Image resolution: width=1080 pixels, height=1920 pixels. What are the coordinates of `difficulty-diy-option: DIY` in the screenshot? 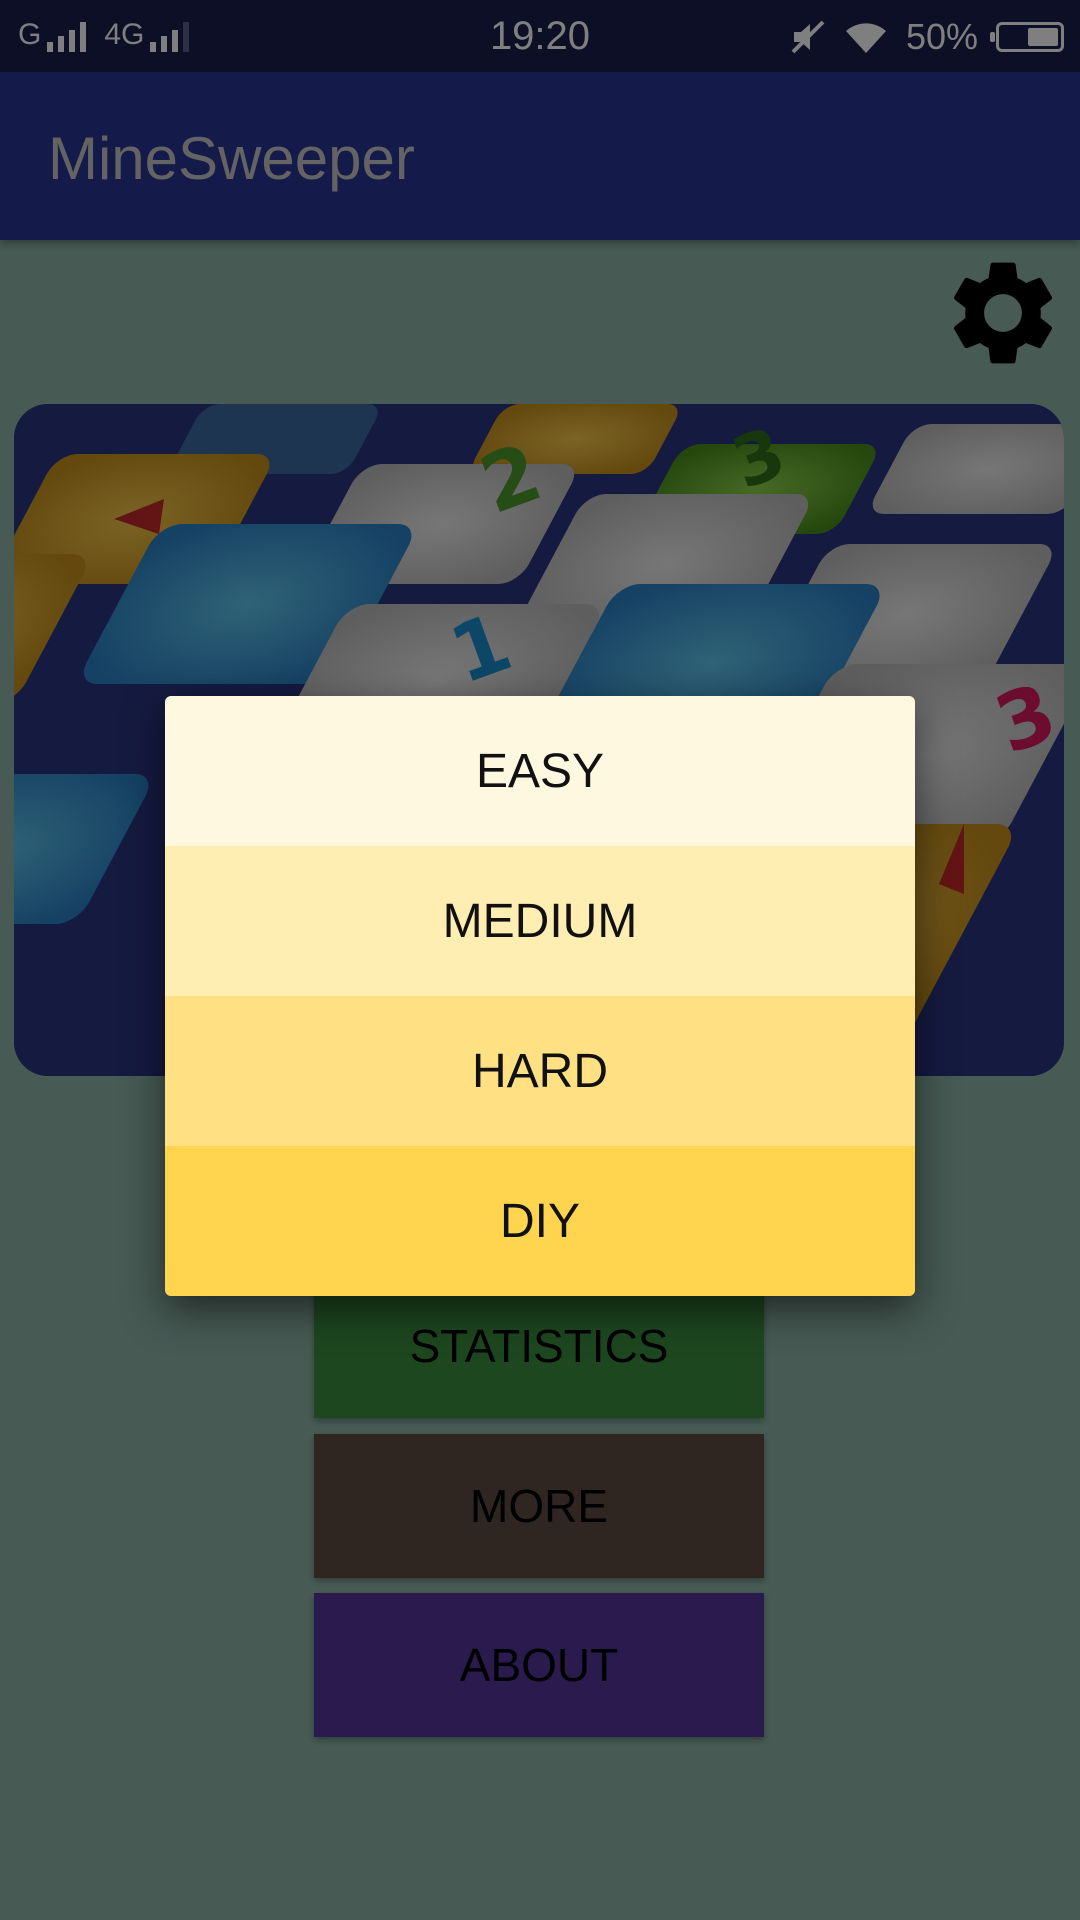 It's located at (540, 1221).